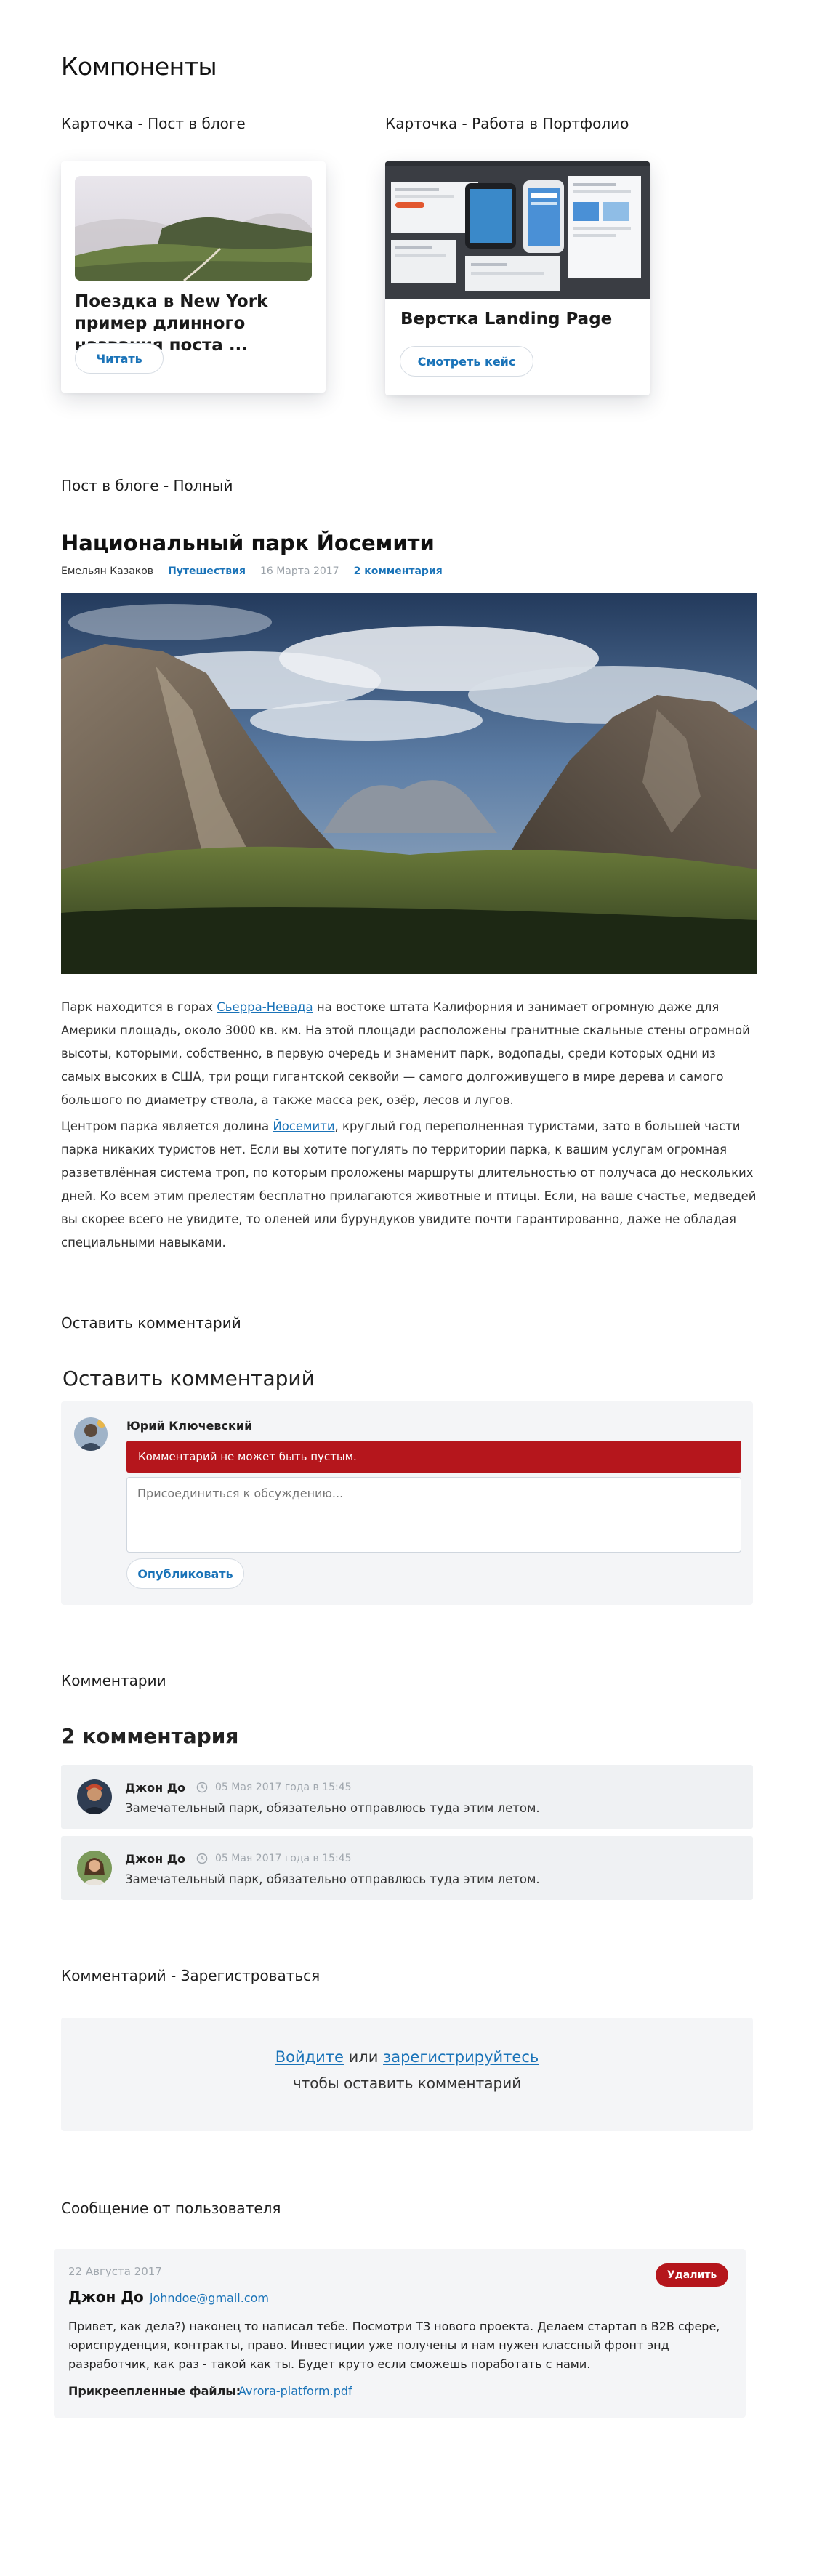  What do you see at coordinates (151, 1323) in the screenshot?
I see `section-label-leave-comment: Оставить комментарий` at bounding box center [151, 1323].